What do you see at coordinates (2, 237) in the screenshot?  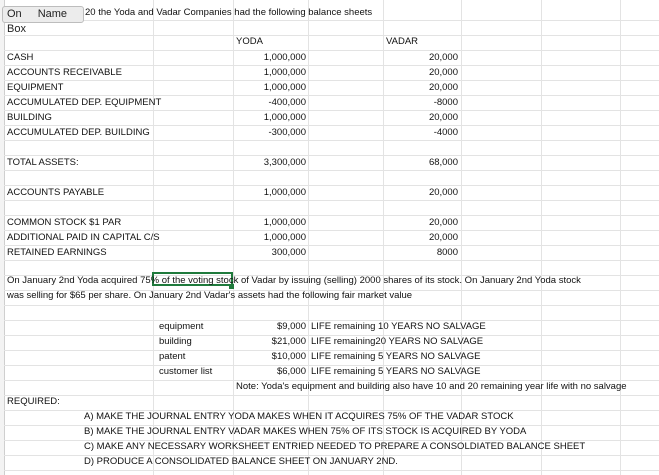 I see `row-header-edge` at bounding box center [2, 237].